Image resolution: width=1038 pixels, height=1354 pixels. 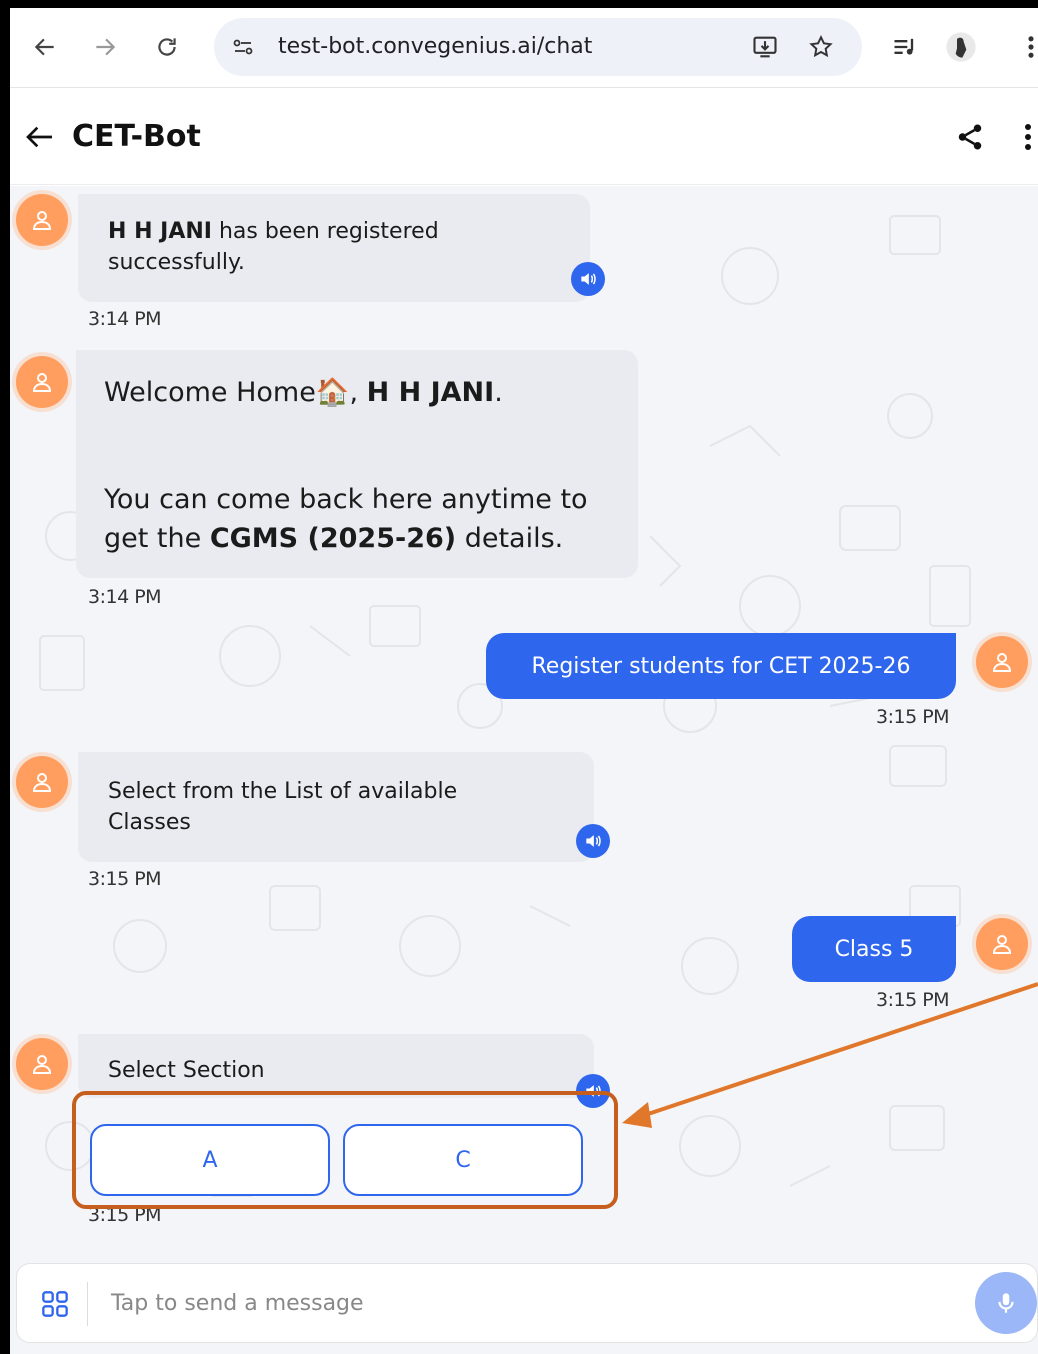 I want to click on more-vertical-icon, so click(x=1024, y=137).